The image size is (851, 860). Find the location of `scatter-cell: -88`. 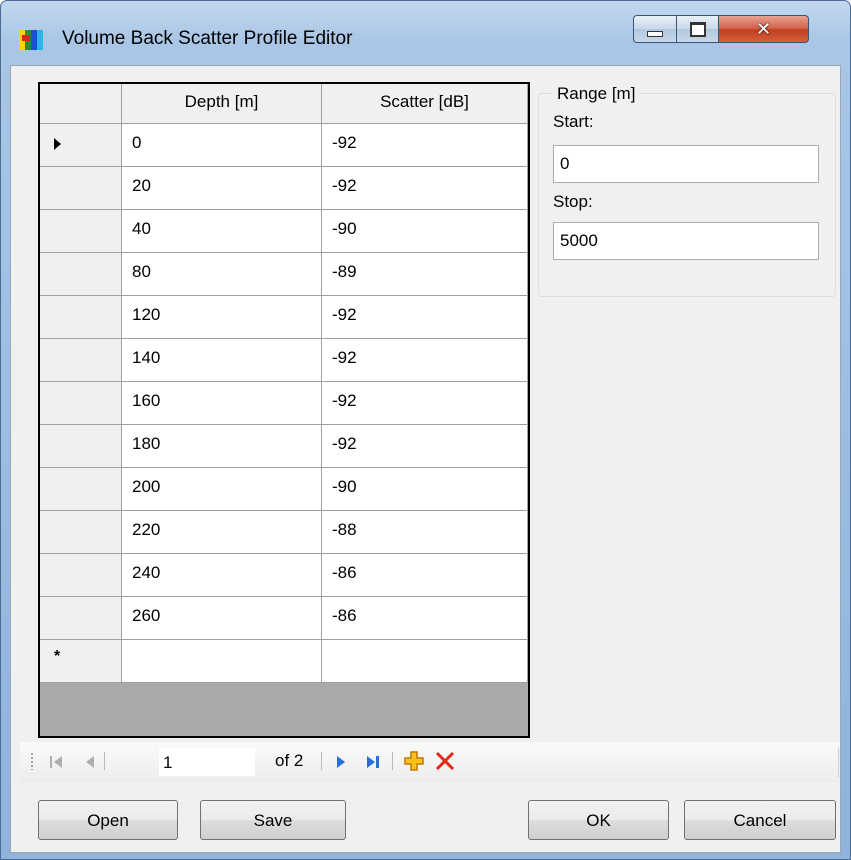

scatter-cell: -88 is located at coordinates (425, 532).